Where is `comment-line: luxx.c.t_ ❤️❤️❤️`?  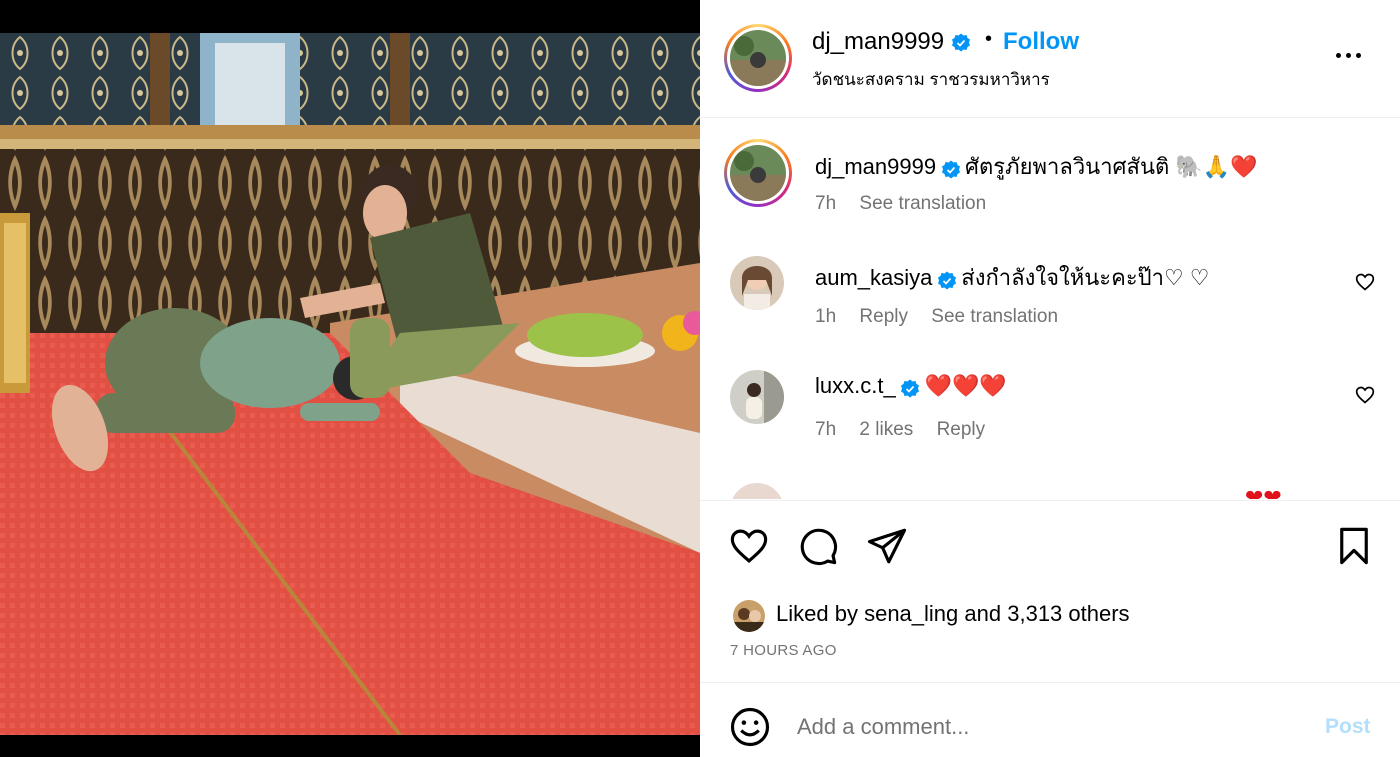
comment-line: luxx.c.t_ ❤️❤️❤️ is located at coordinates (911, 386).